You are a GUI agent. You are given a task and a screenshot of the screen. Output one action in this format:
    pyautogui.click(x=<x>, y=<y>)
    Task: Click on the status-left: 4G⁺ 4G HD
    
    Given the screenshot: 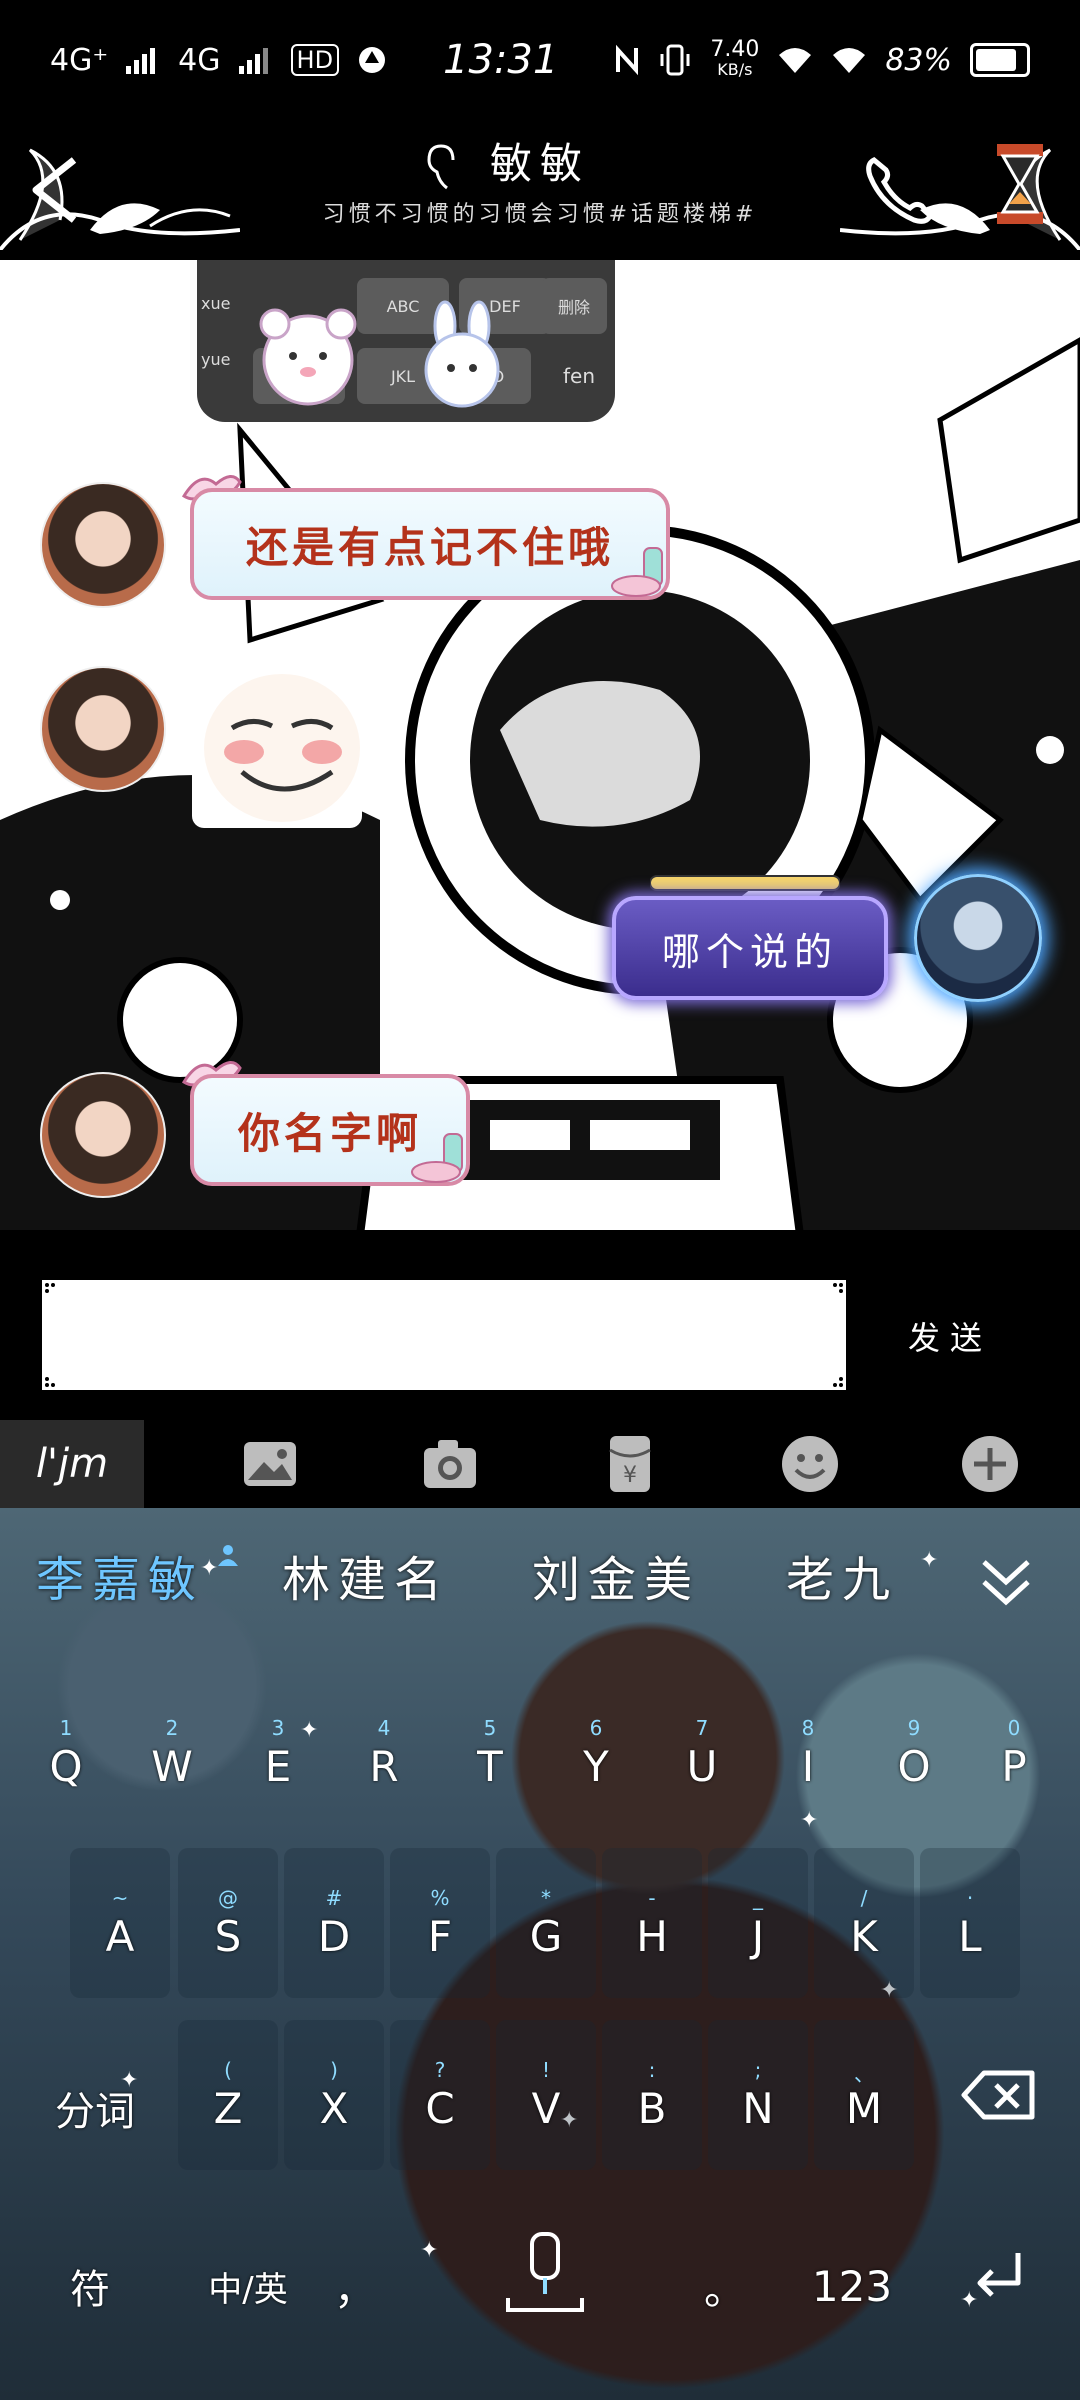 What is the action you would take?
    pyautogui.click(x=218, y=60)
    